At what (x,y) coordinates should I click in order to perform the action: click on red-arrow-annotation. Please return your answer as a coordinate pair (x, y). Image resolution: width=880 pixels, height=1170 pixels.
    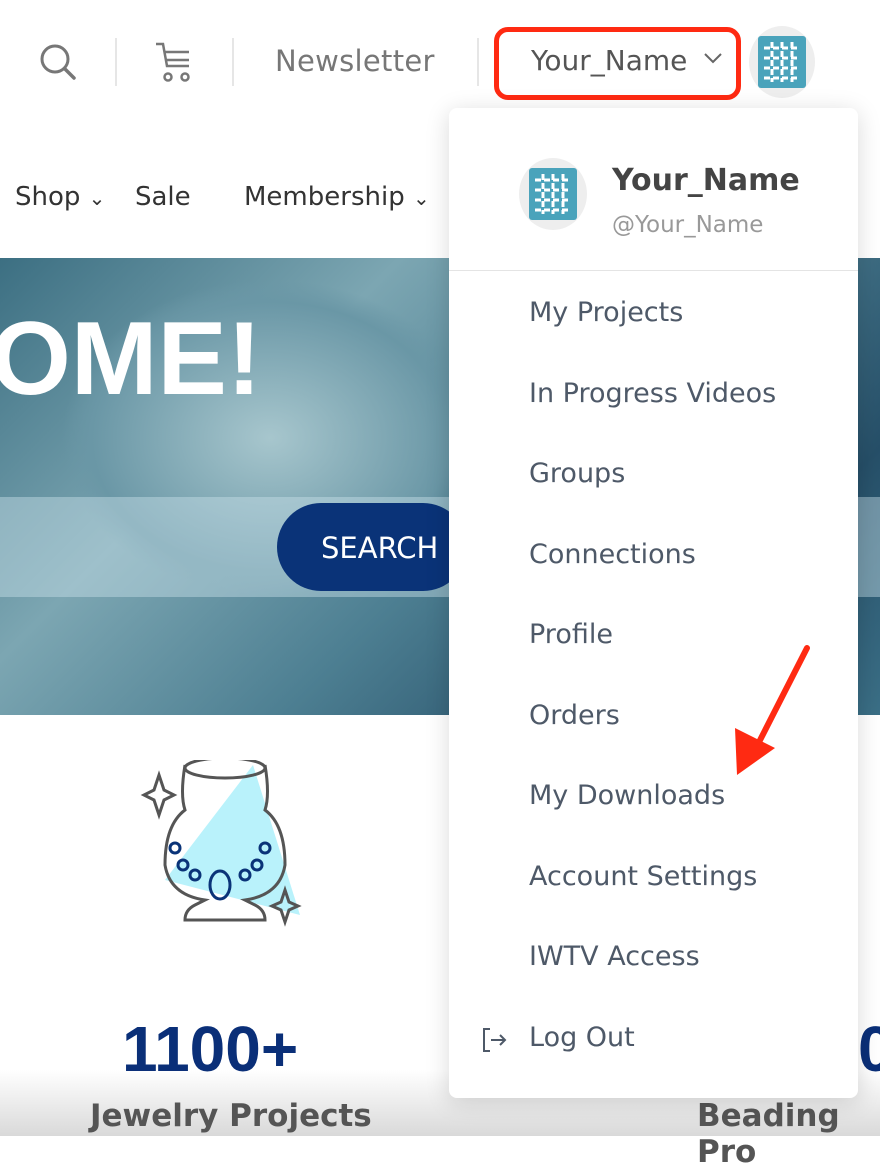
    Looking at the image, I should click on (772, 710).